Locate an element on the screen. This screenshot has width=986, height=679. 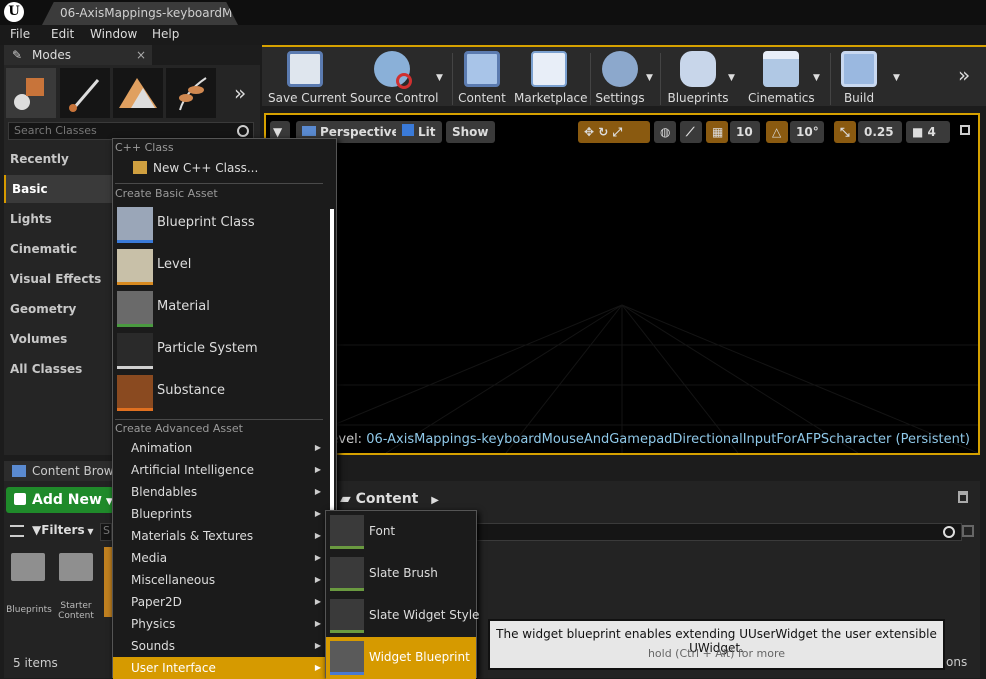
show-button: Show is located at coordinates (470, 132).